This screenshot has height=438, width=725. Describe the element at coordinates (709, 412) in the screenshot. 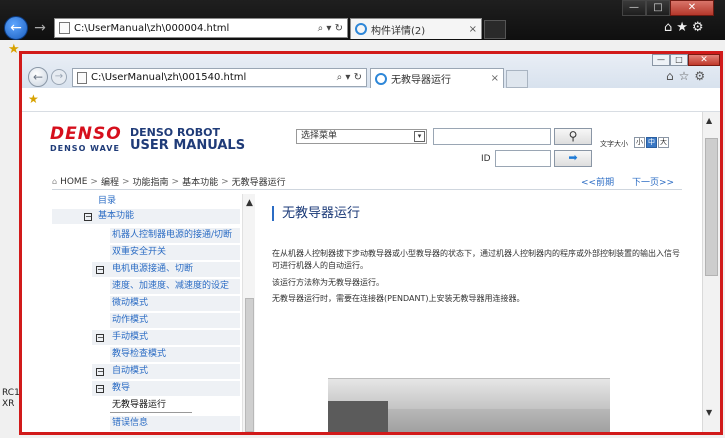

I see `scroll-down-icon: ▼` at that location.